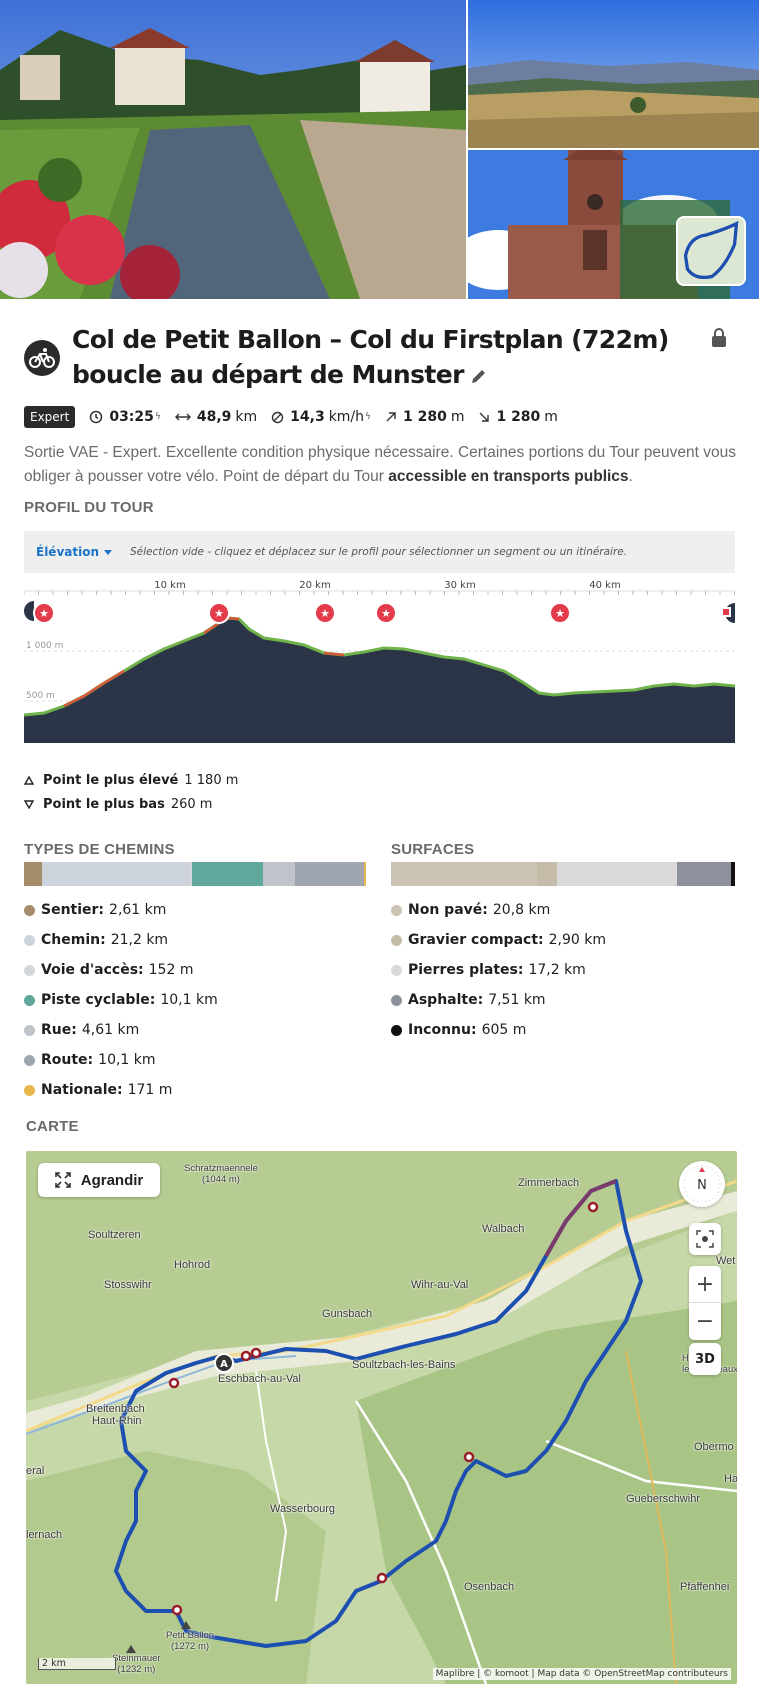 Image resolution: width=759 pixels, height=1703 pixels. I want to click on bar-segment-nonpave, so click(464, 874).